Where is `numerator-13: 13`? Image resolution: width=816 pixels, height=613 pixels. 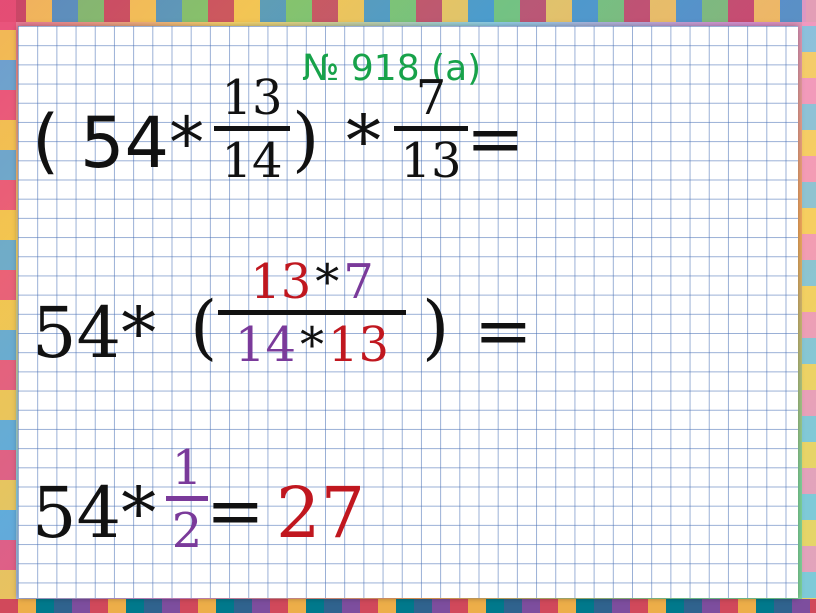 numerator-13: 13 is located at coordinates (281, 282).